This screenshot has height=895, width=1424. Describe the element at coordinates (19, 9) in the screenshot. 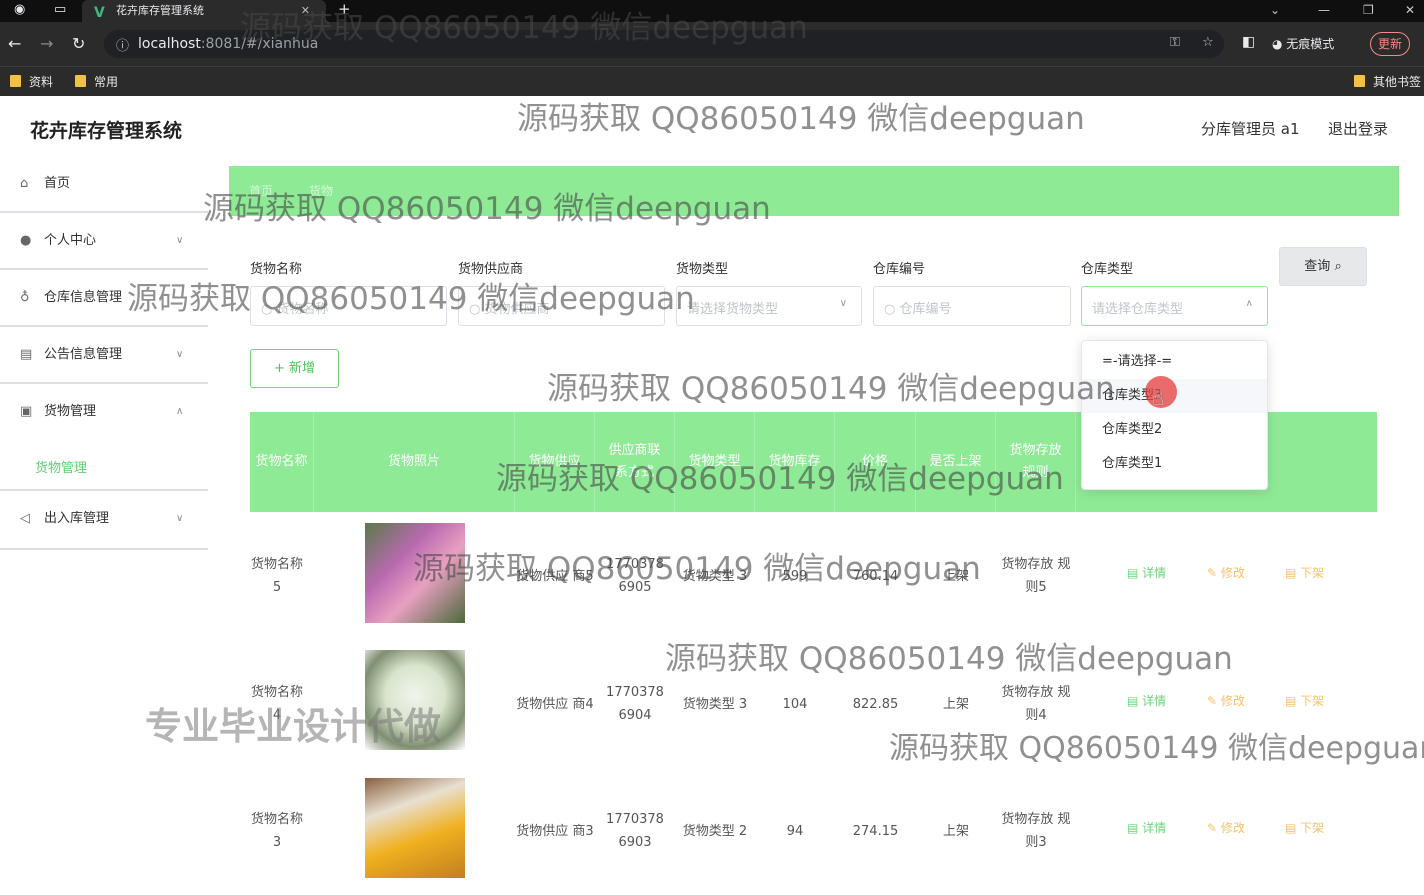

I see `browser-profile-icon: ◉` at that location.